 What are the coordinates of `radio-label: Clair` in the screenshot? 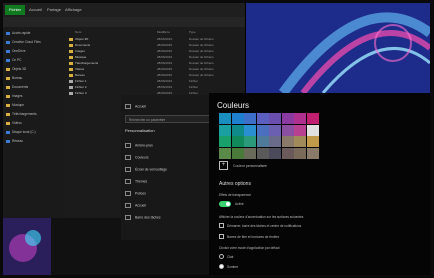 It's located at (230, 257).